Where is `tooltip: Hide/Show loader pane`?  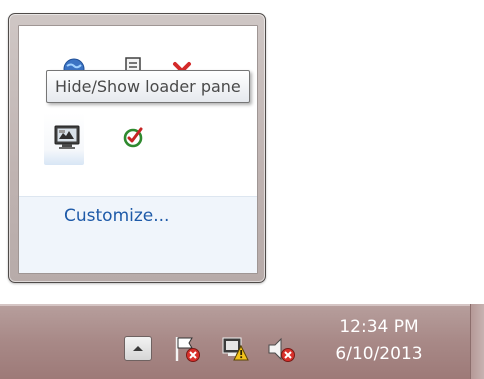 tooltip: Hide/Show loader pane is located at coordinates (148, 86).